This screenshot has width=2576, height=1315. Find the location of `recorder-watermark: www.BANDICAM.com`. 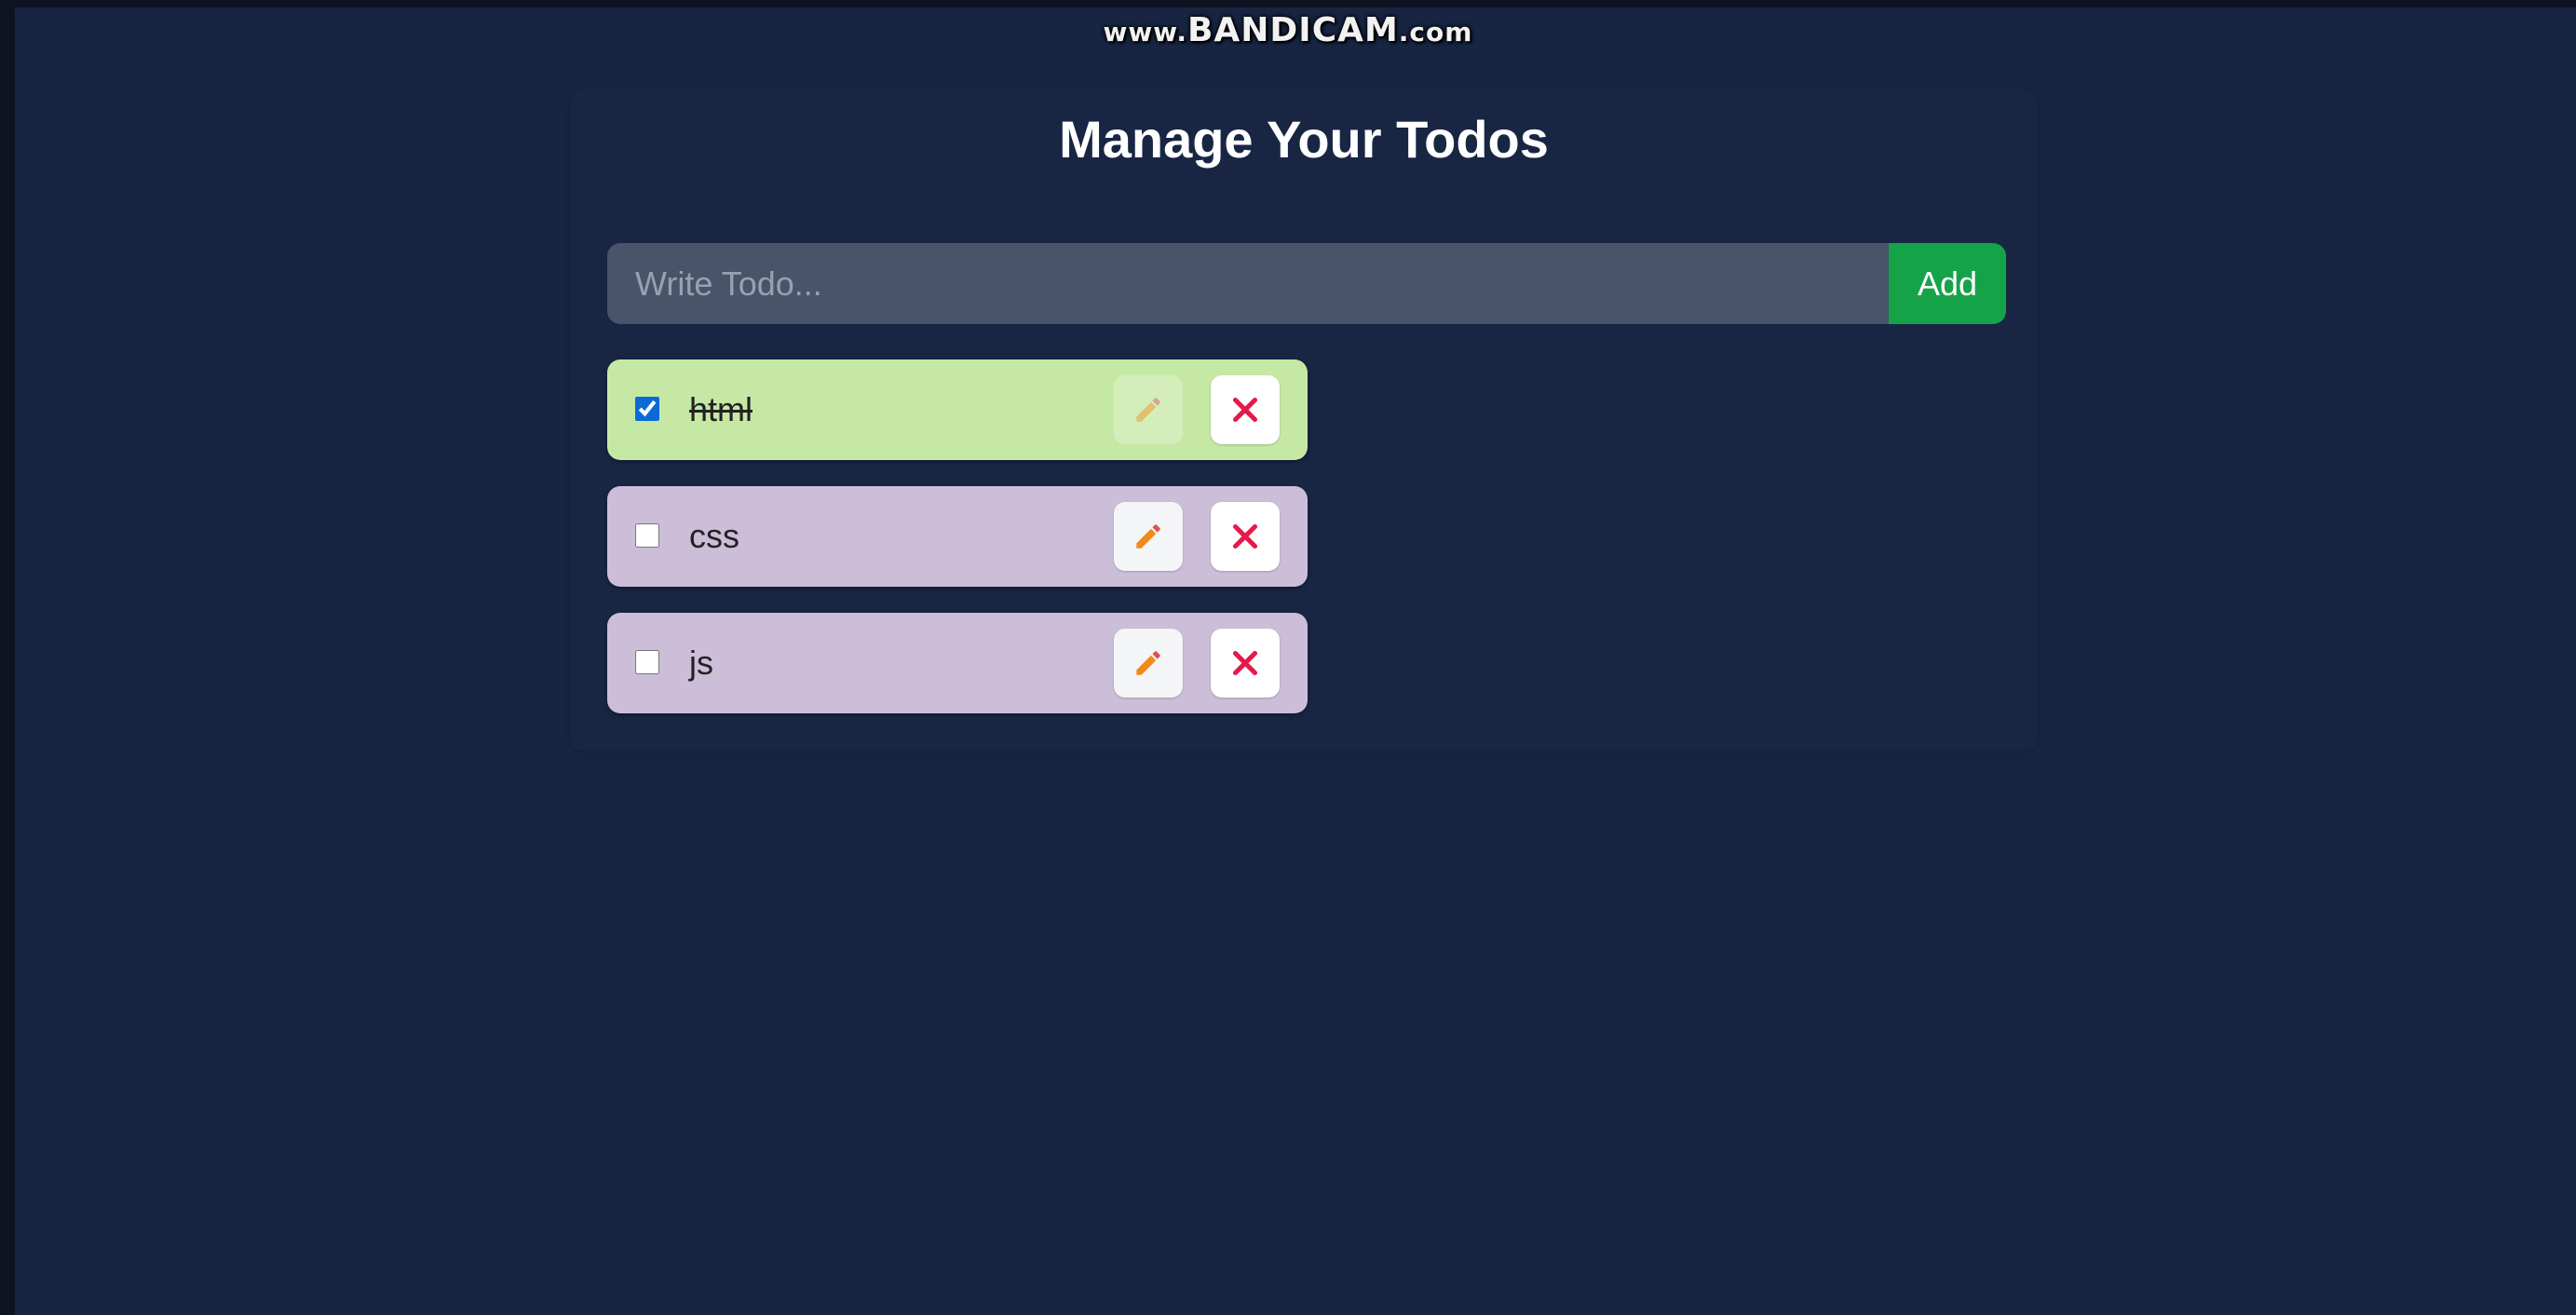

recorder-watermark: www.BANDICAM.com is located at coordinates (1288, 30).